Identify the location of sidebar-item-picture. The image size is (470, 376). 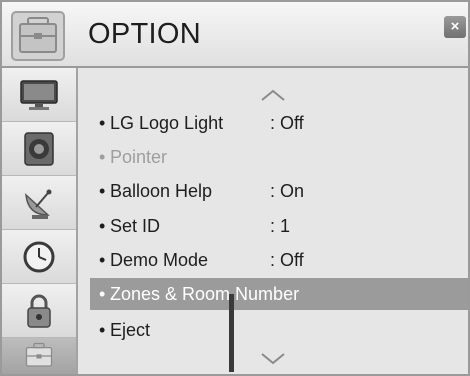
(39, 95).